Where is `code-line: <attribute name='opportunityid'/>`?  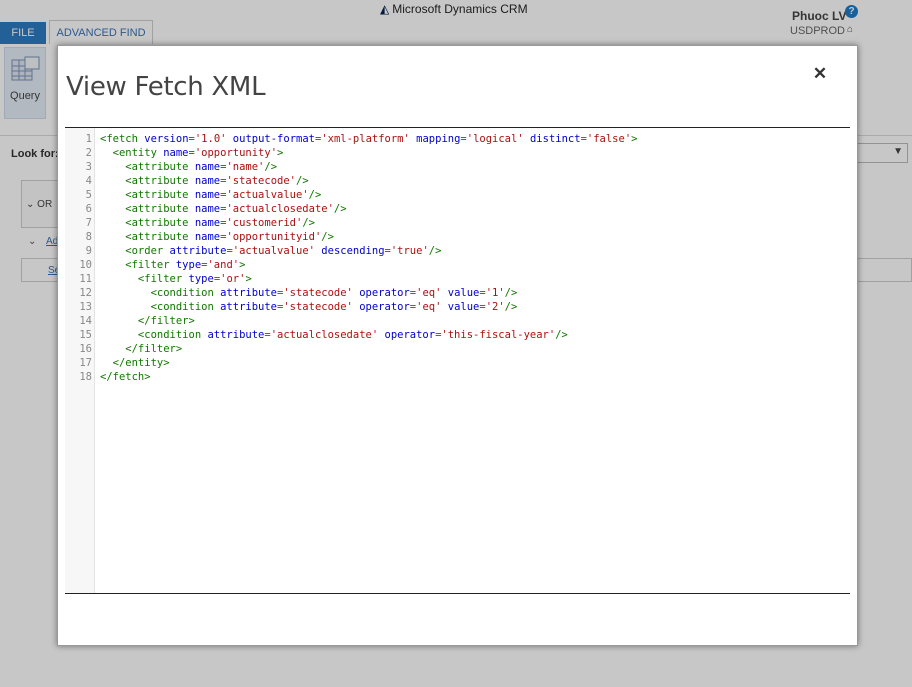
code-line: <attribute name='opportunityid'/> is located at coordinates (217, 237).